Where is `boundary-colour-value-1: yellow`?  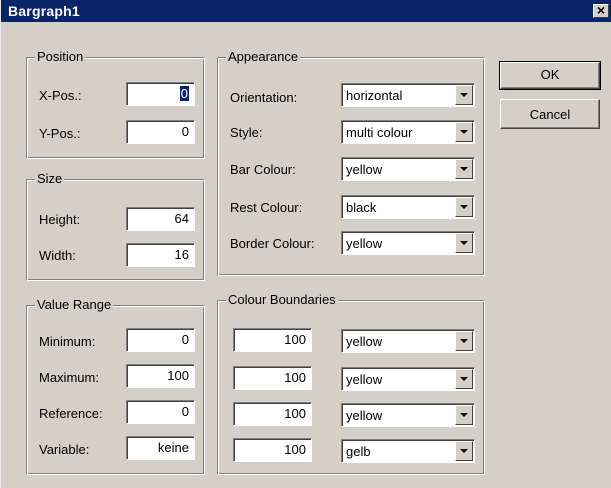
boundary-colour-value-1: yellow is located at coordinates (364, 341).